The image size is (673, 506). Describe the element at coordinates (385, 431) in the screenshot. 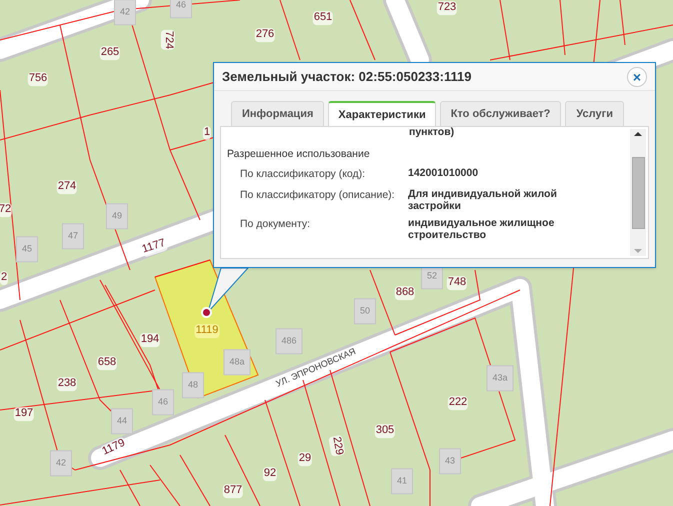

I see `parcel-number: 305` at that location.